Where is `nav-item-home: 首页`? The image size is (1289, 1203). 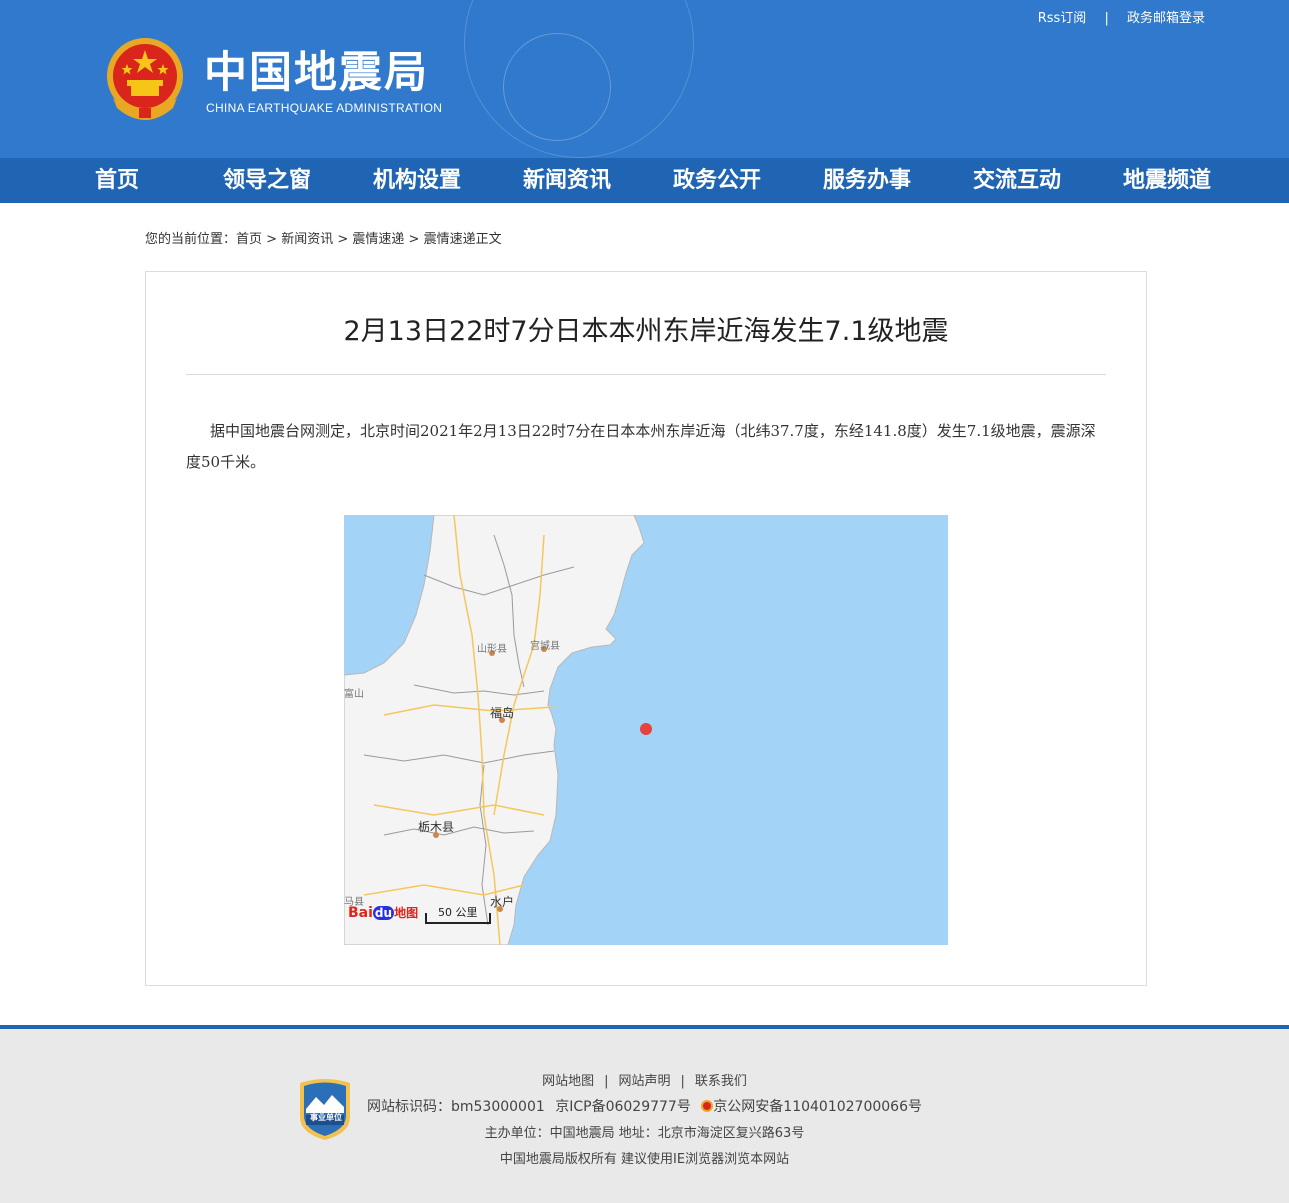
nav-item-home: 首页 is located at coordinates (117, 180).